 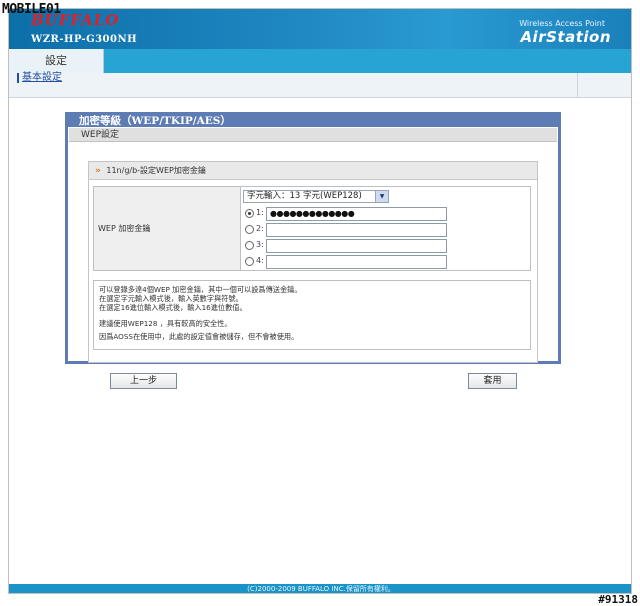 What do you see at coordinates (562, 23) in the screenshot?
I see `product-subtitle: Wireless Access Point` at bounding box center [562, 23].